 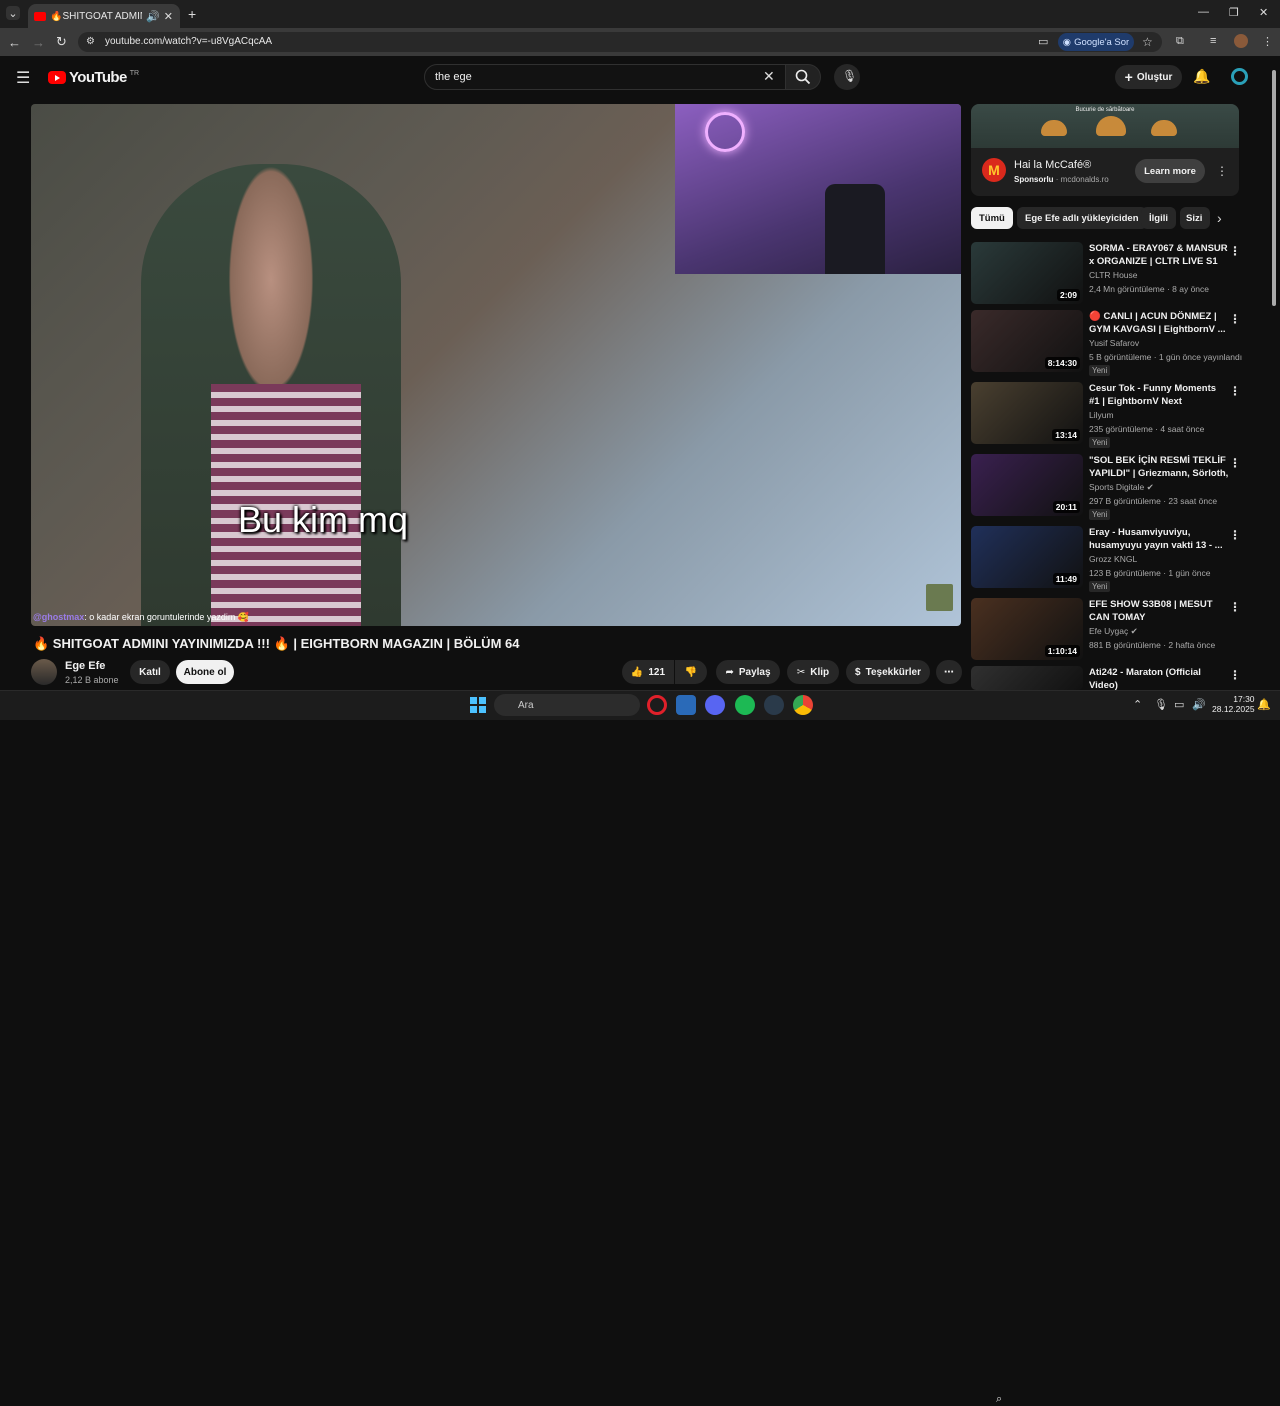 I want to click on hamburger-menu-icon: ☰, so click(x=23, y=78).